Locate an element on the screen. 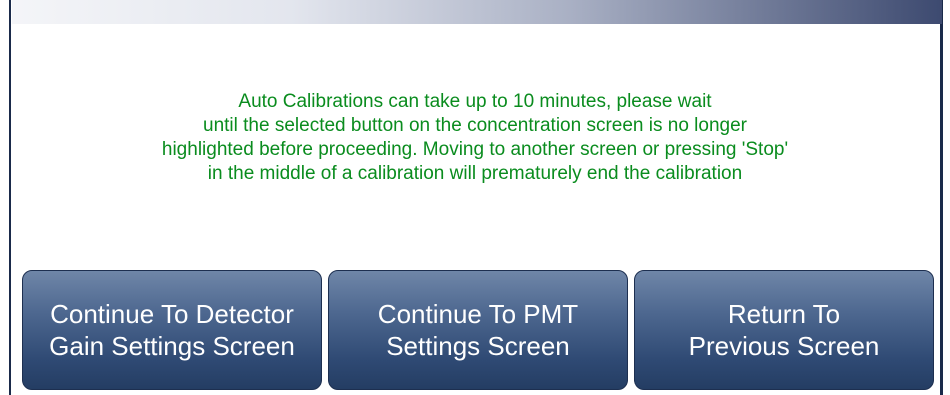 The width and height of the screenshot is (950, 395). left-frame is located at coordinates (6, 197).